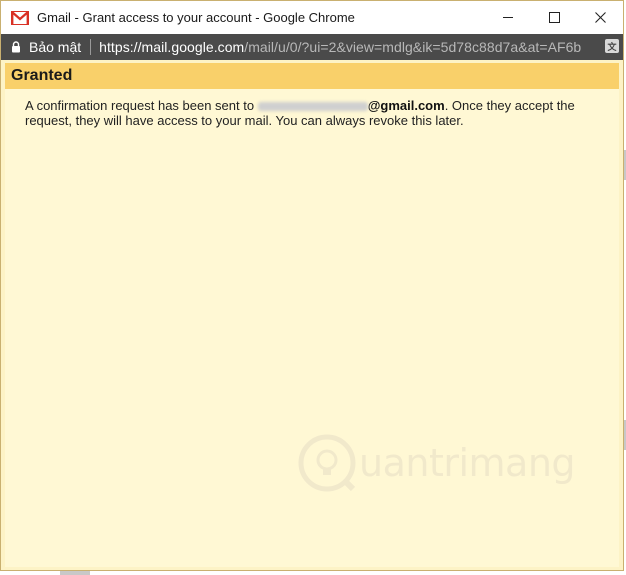  Describe the element at coordinates (20, 17) in the screenshot. I see `gmail-icon` at that location.